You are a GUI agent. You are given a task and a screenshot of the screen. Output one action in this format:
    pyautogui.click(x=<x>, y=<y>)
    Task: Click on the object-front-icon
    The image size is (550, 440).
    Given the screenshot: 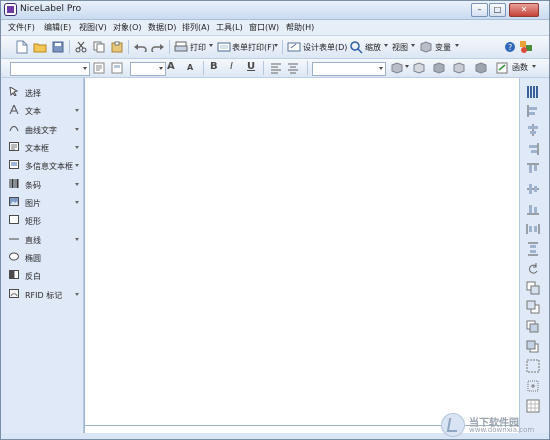 What is the action you would take?
    pyautogui.click(x=419, y=68)
    